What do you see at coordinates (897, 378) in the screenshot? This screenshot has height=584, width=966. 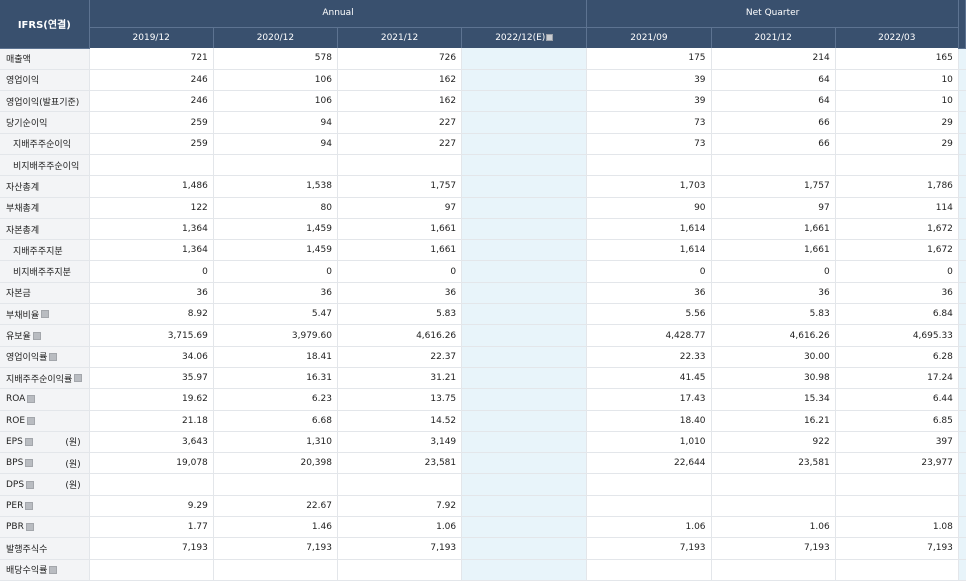 I see `value-cell: 17.24` at bounding box center [897, 378].